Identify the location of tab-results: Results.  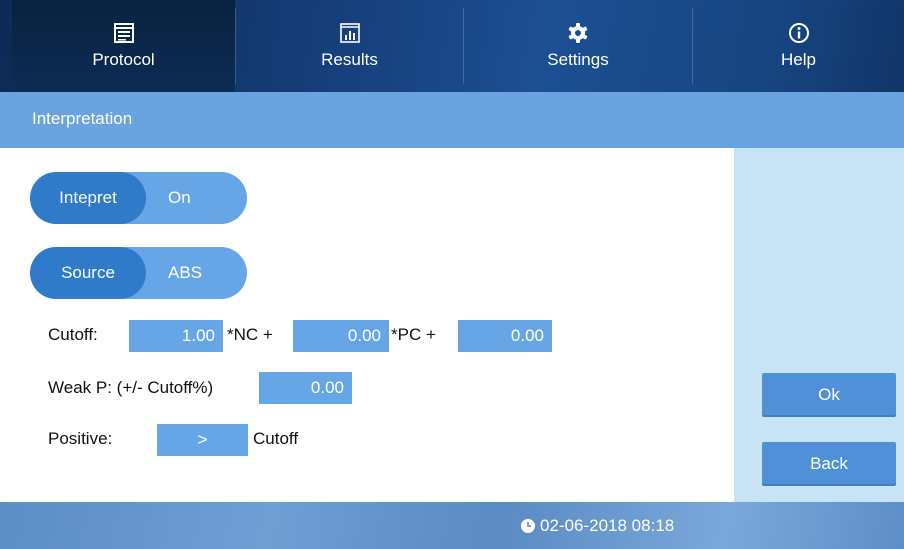
(349, 46).